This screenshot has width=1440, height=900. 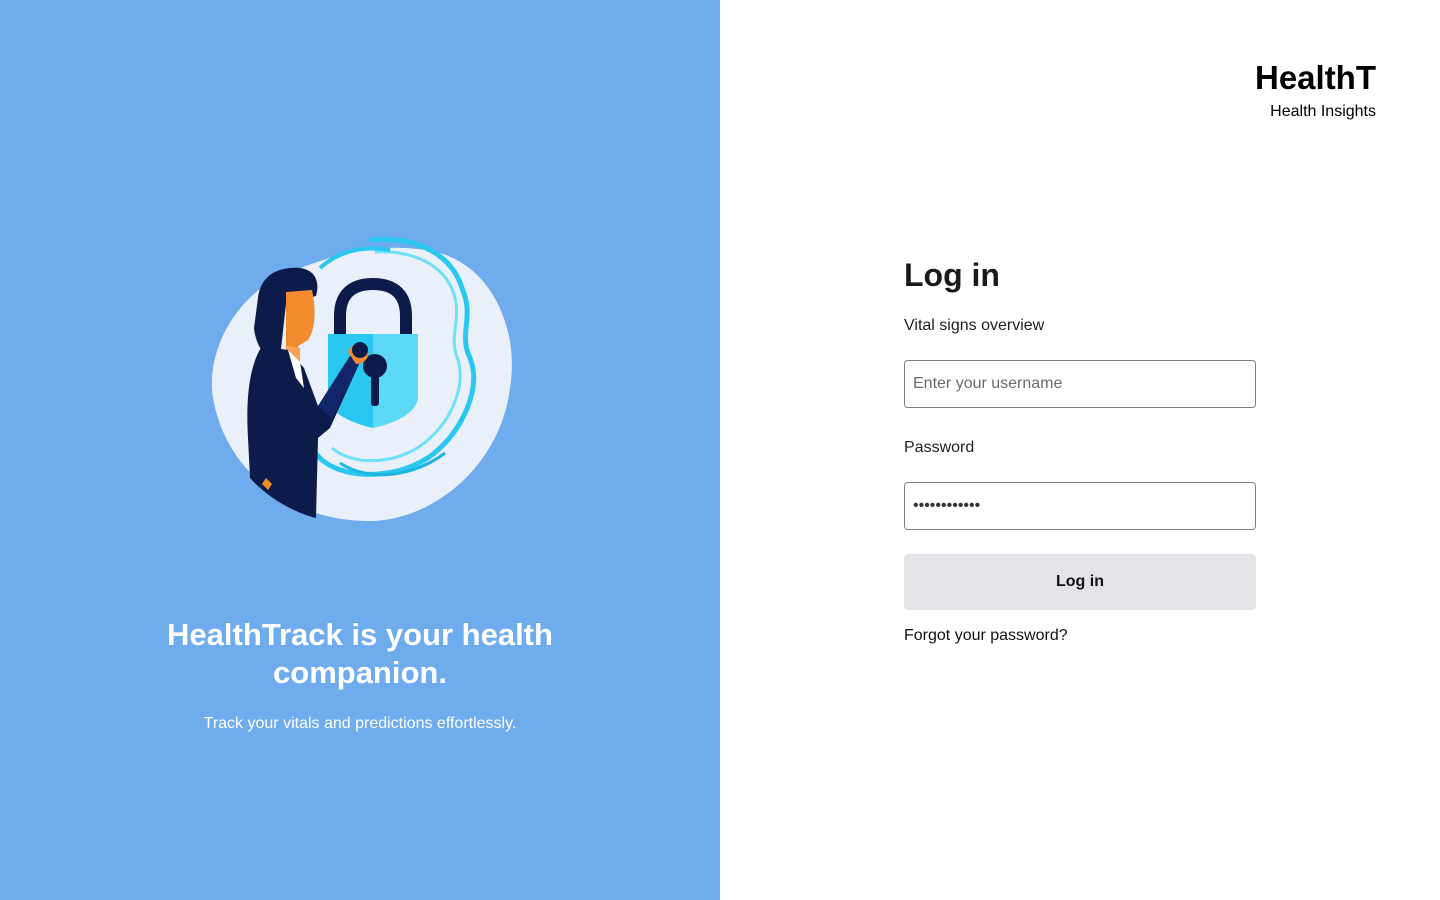 What do you see at coordinates (361, 379) in the screenshot?
I see `person-unlocking-padlock-illustration` at bounding box center [361, 379].